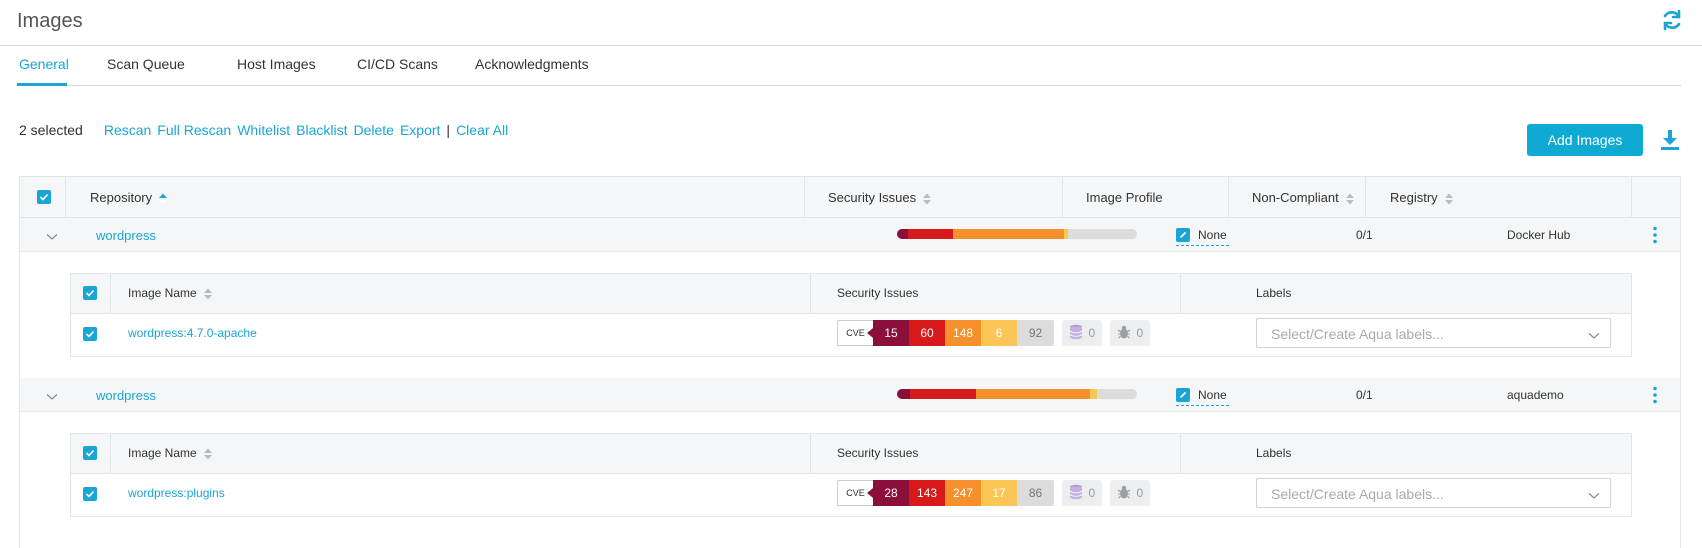 The width and height of the screenshot is (1702, 548). What do you see at coordinates (927, 493) in the screenshot?
I see `high-count: 143` at bounding box center [927, 493].